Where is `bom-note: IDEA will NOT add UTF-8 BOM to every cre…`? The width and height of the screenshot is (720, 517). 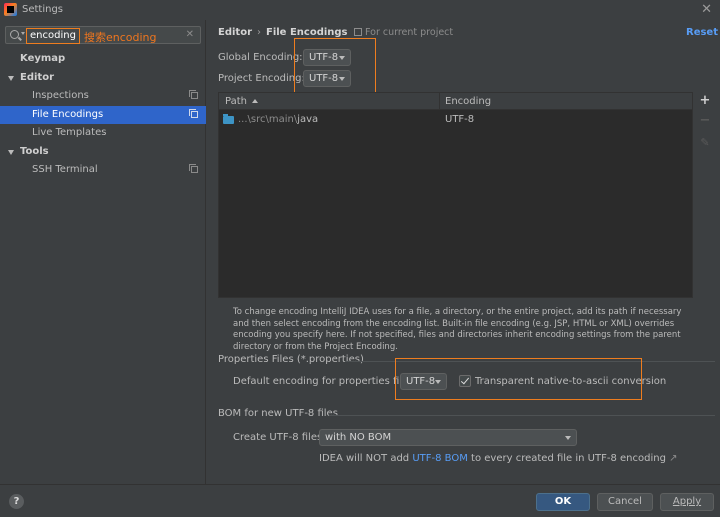
bom-note: IDEA will NOT add UTF-8 BOM to every cre… is located at coordinates (498, 458).